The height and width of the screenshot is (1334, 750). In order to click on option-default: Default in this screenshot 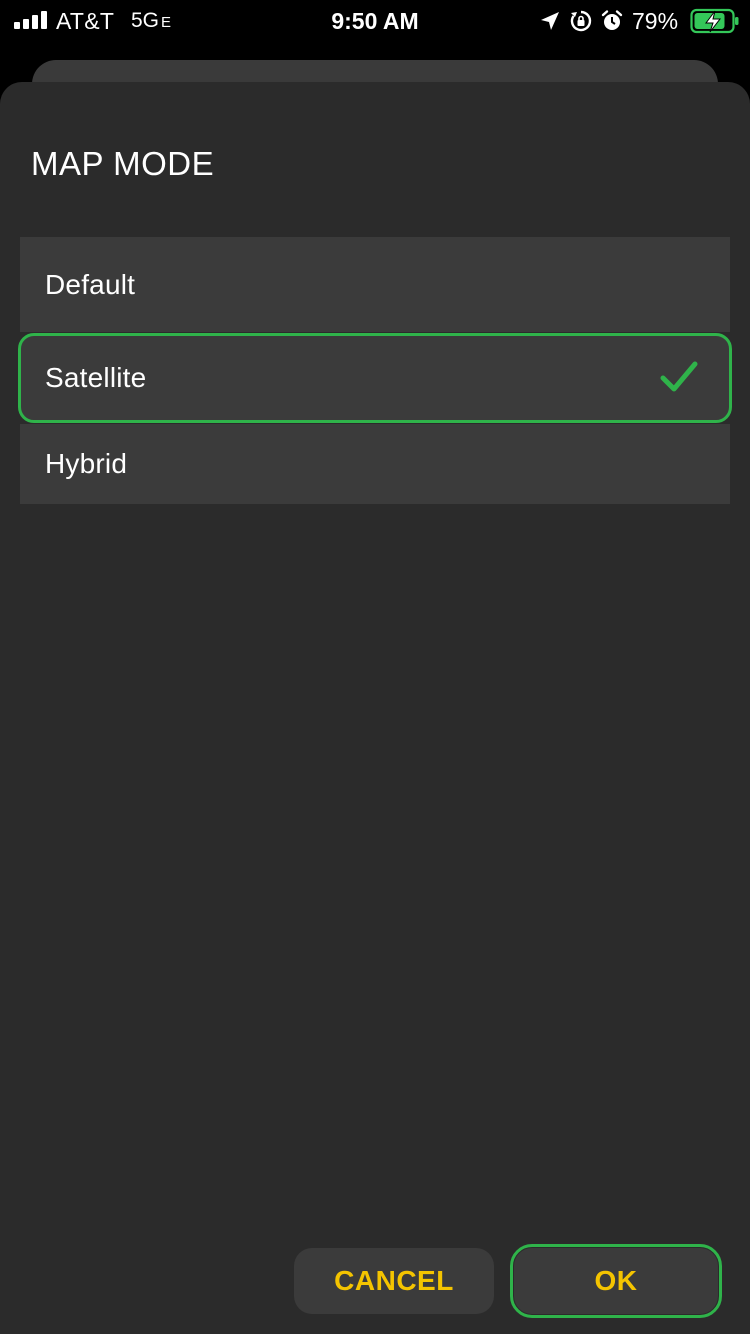, I will do `click(375, 284)`.